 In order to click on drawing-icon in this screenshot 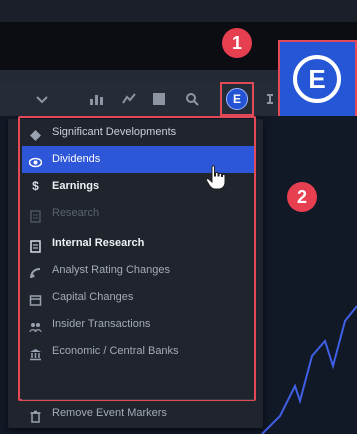, I will do `click(192, 99)`.